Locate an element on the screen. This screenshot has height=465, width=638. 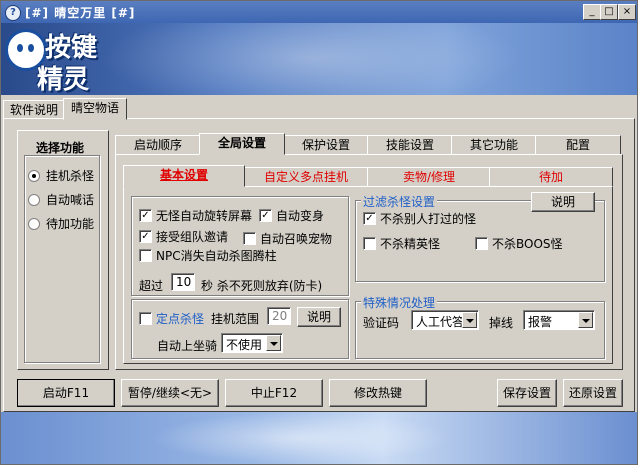
drop-select: 报警 is located at coordinates (559, 320).